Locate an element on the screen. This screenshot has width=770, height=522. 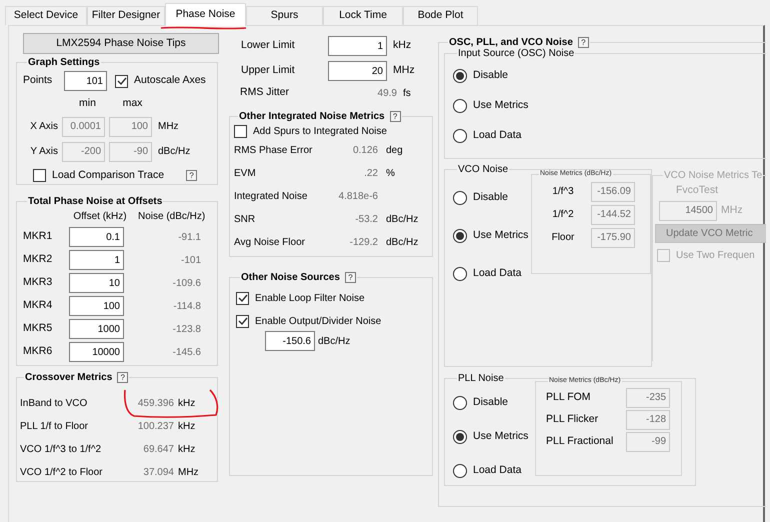
group-title: PLL Noise is located at coordinates (481, 379).